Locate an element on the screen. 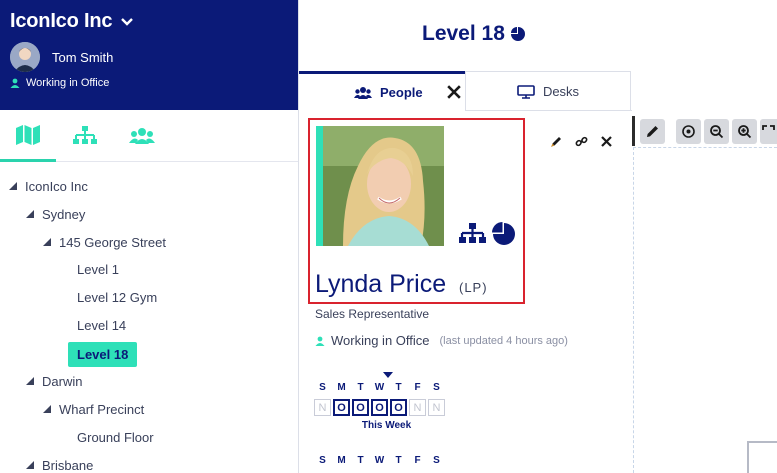 This screenshot has width=777, height=473. floor-map is located at coordinates (704, 292).